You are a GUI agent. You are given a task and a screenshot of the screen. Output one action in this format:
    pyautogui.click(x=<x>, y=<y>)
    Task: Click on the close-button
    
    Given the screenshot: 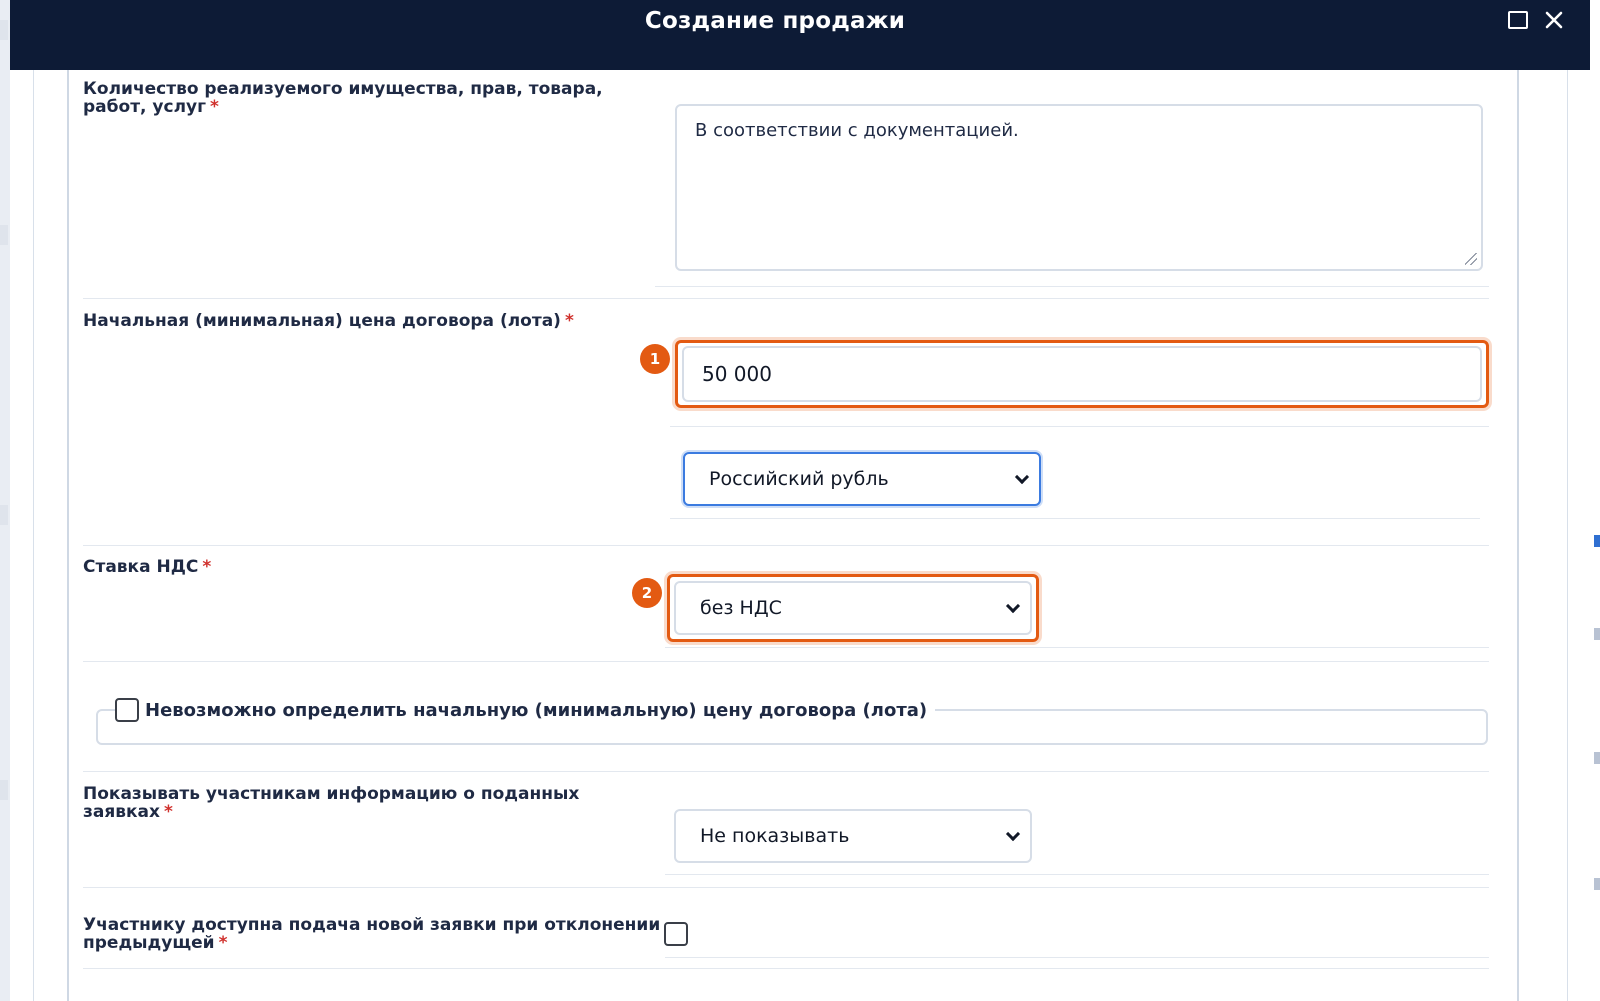 What is the action you would take?
    pyautogui.click(x=1554, y=20)
    